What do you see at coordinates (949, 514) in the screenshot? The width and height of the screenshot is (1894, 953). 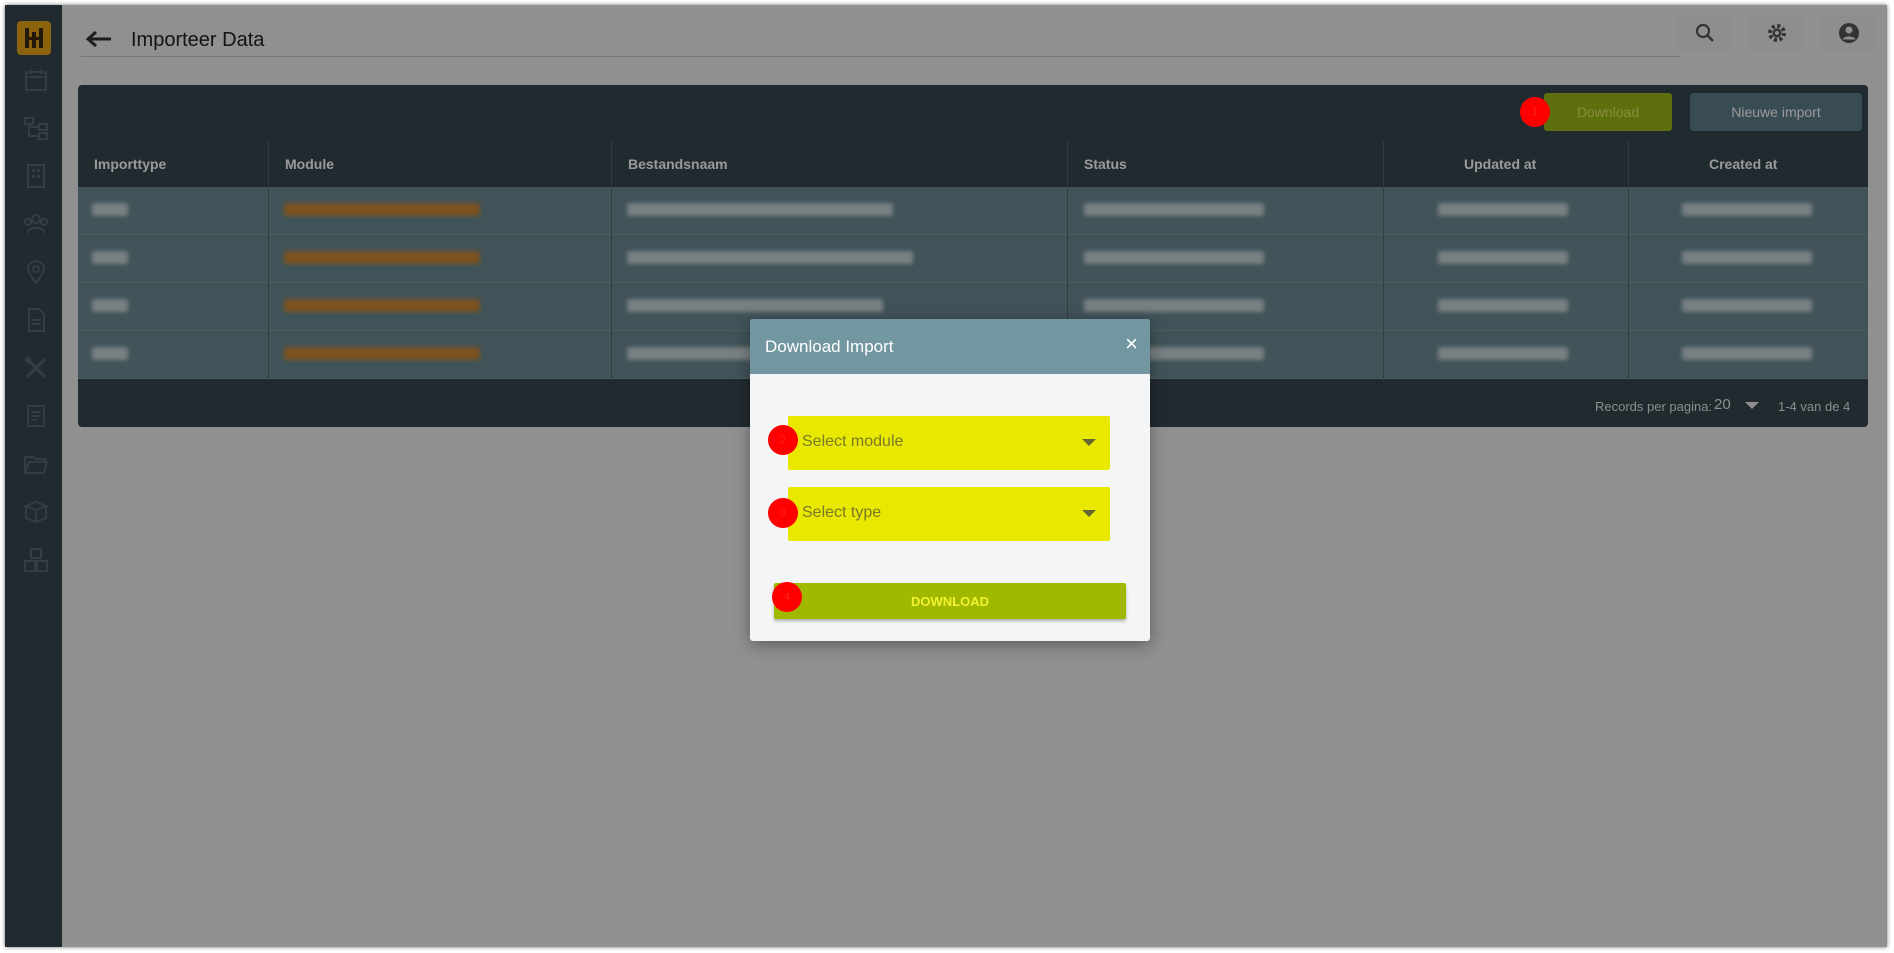 I see `type-select: Select type` at bounding box center [949, 514].